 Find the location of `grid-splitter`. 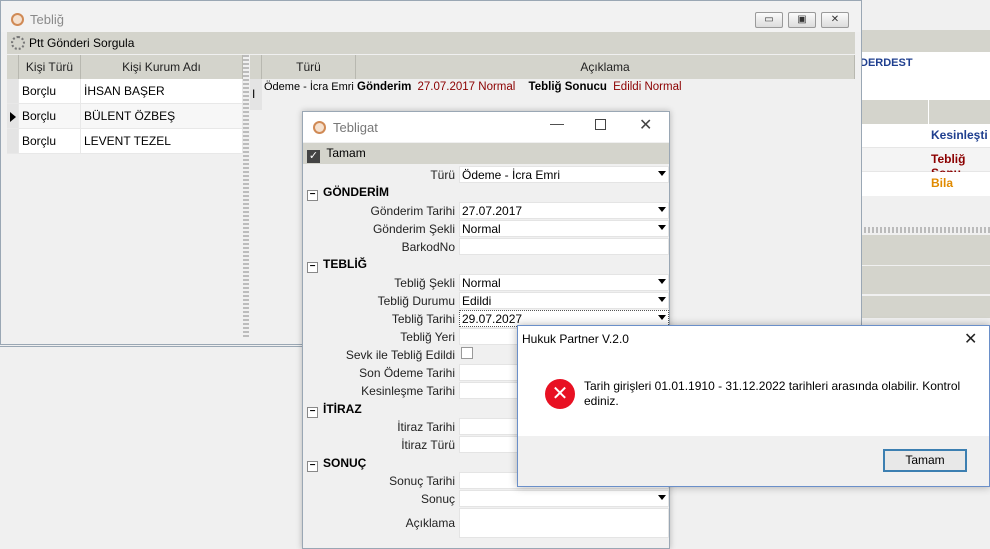

grid-splitter is located at coordinates (246, 197).